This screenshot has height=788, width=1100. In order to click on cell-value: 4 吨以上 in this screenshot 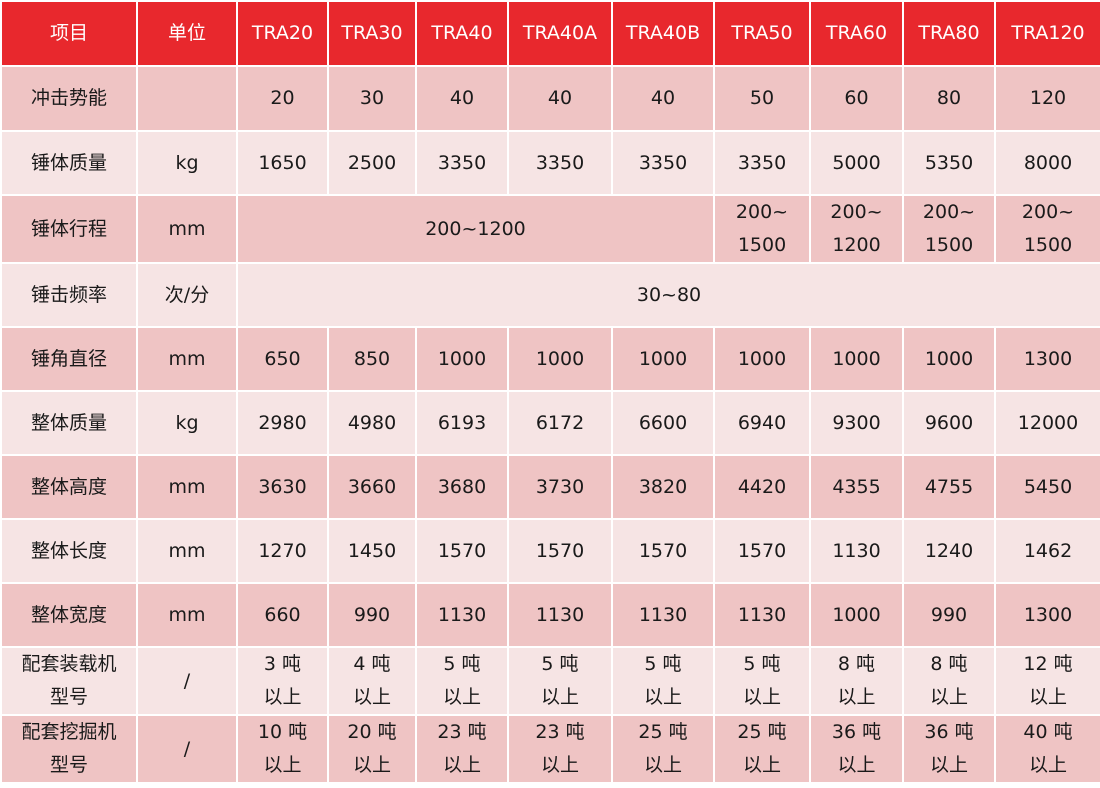, I will do `click(372, 681)`.